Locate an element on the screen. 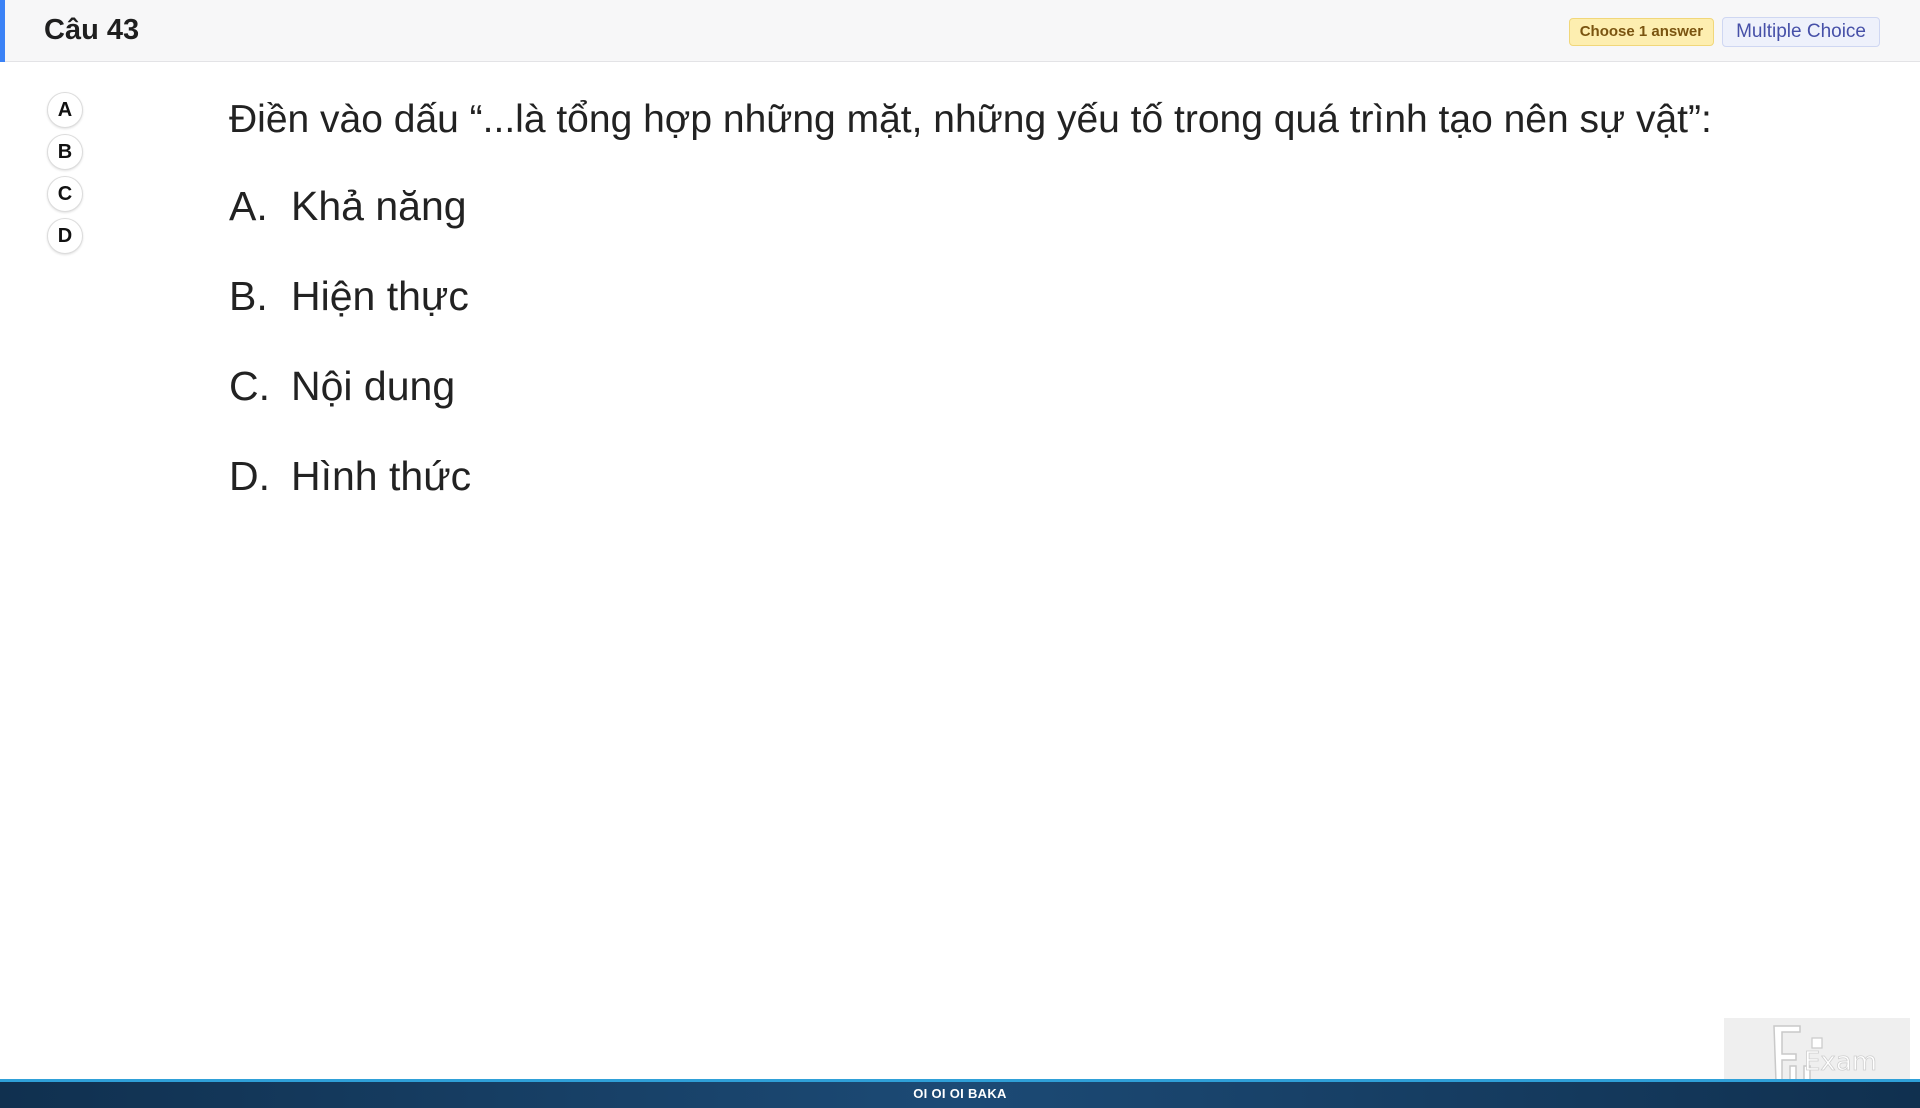 Image resolution: width=1920 pixels, height=1108 pixels. footer-text: OI OI OI BAKA is located at coordinates (960, 1093).